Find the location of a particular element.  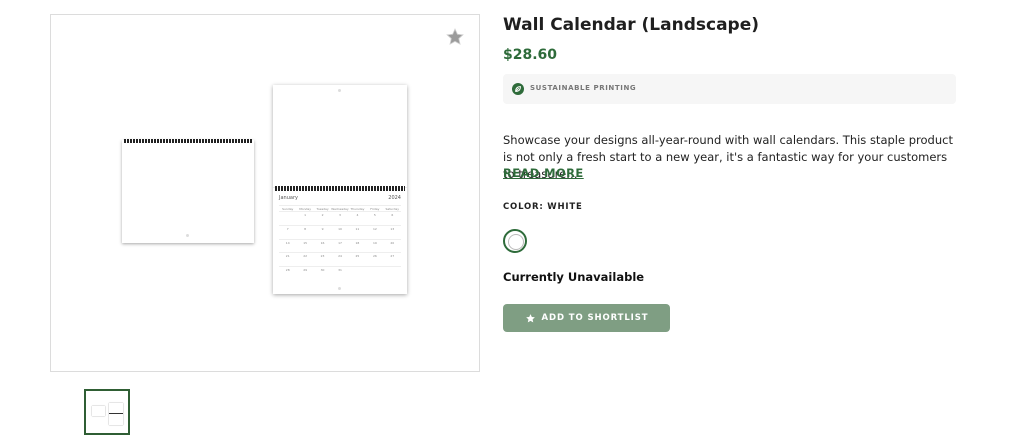

calendar-month: January is located at coordinates (288, 198).